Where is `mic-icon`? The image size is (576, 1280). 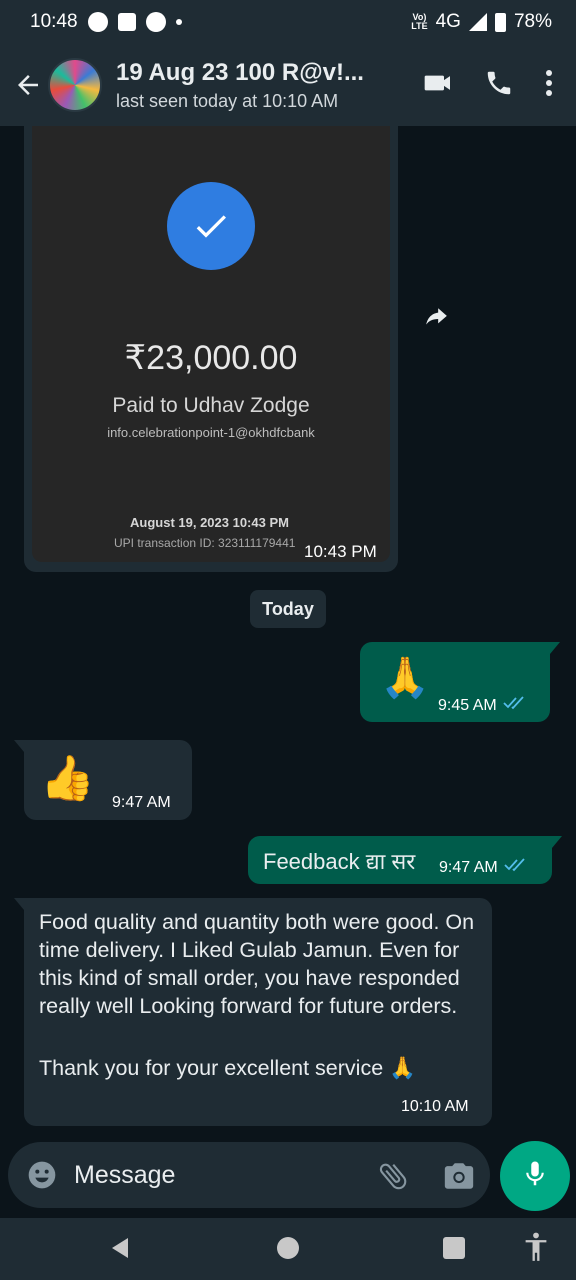 mic-icon is located at coordinates (535, 1176).